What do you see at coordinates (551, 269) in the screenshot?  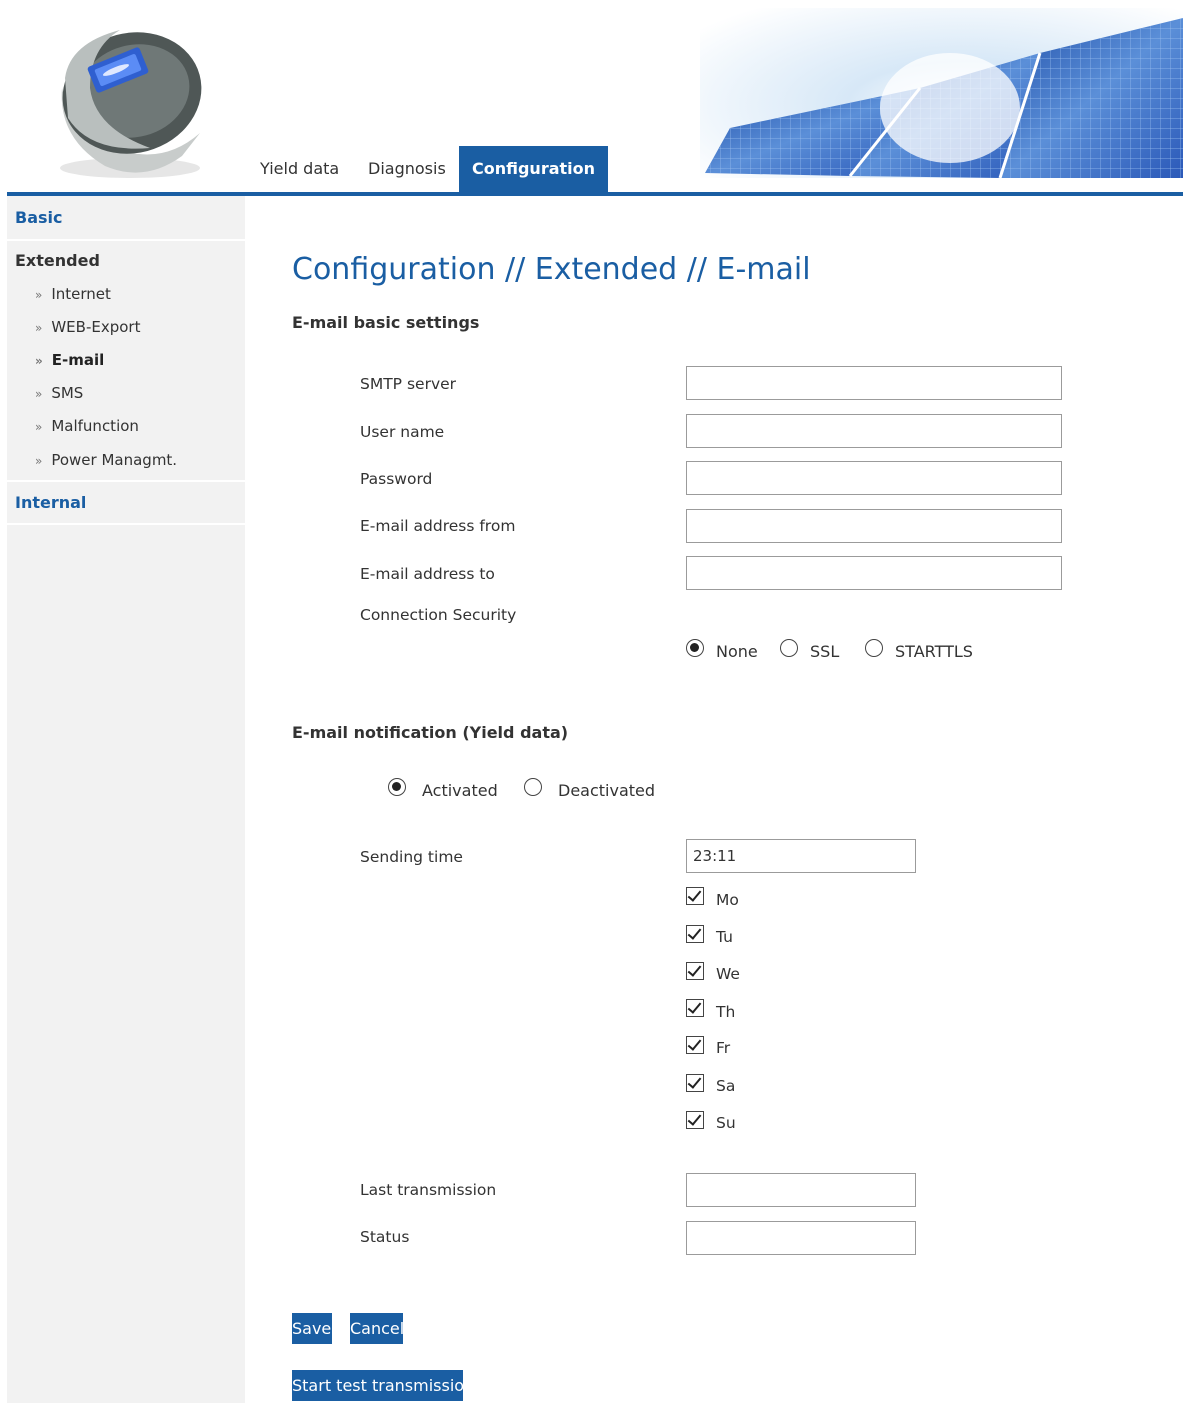 I see `page-title: Configuration // Extended // E-mail` at bounding box center [551, 269].